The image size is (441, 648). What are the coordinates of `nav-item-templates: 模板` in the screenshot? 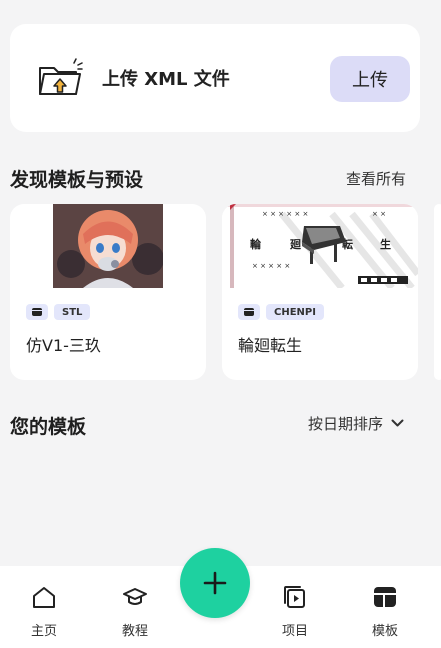 It's located at (385, 607).